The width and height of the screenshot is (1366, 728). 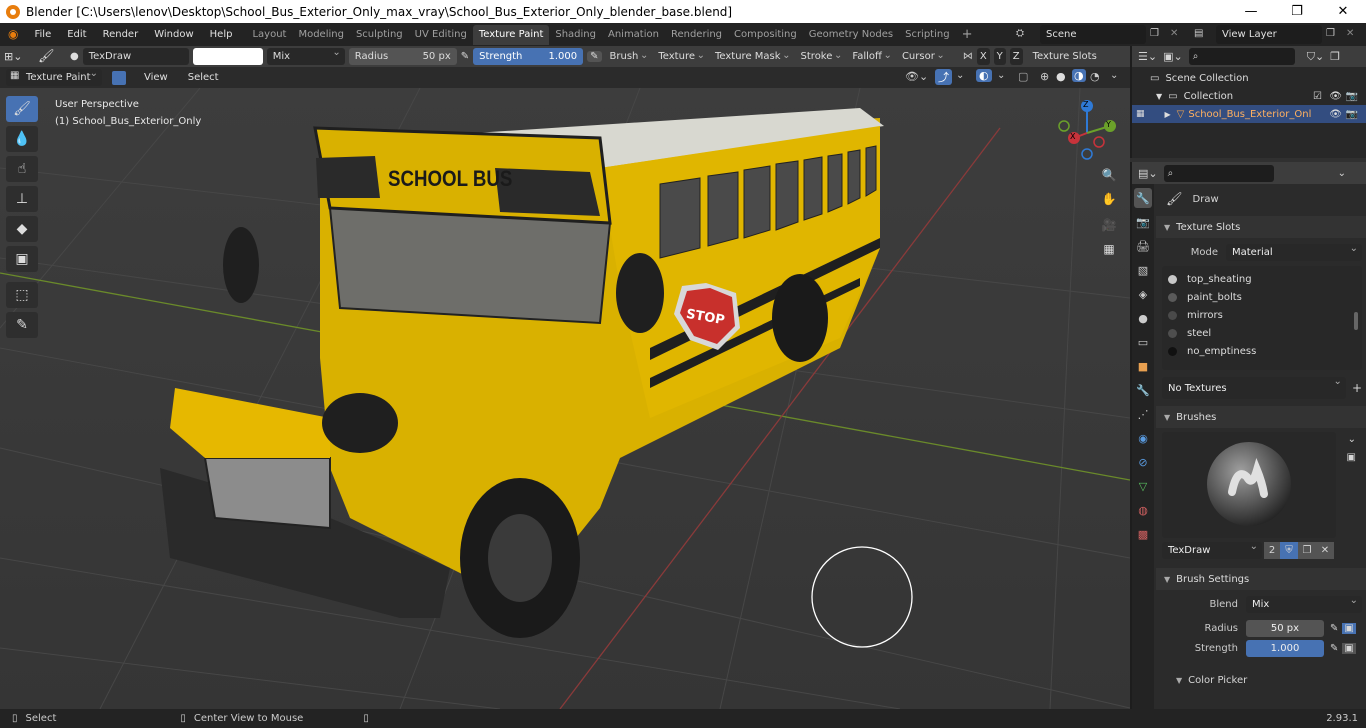 I want to click on outliner-object-row: ▦ ▶ ▽ School_Bus_Exterior_Onl 👁 📷, so click(x=1249, y=114).